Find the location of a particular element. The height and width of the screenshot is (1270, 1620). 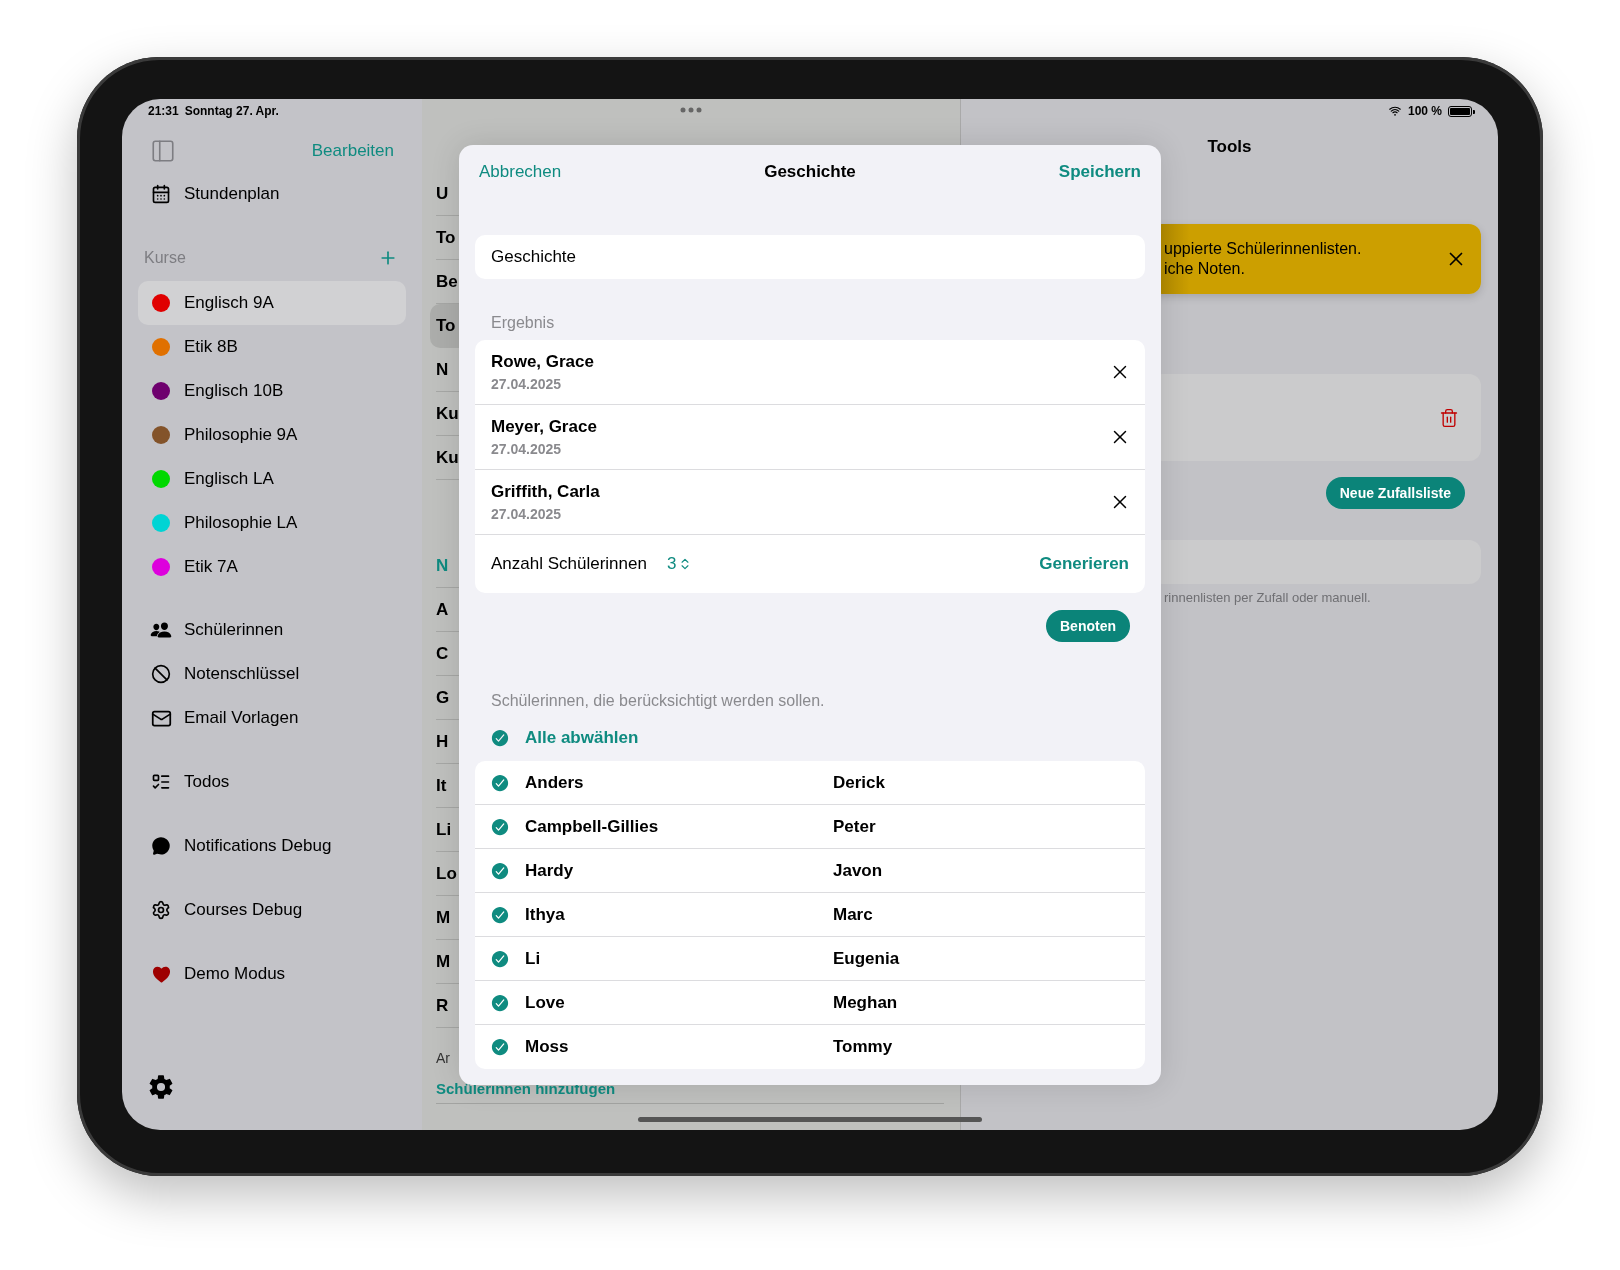

sidebar-item: Notifications Debug is located at coordinates (272, 846).